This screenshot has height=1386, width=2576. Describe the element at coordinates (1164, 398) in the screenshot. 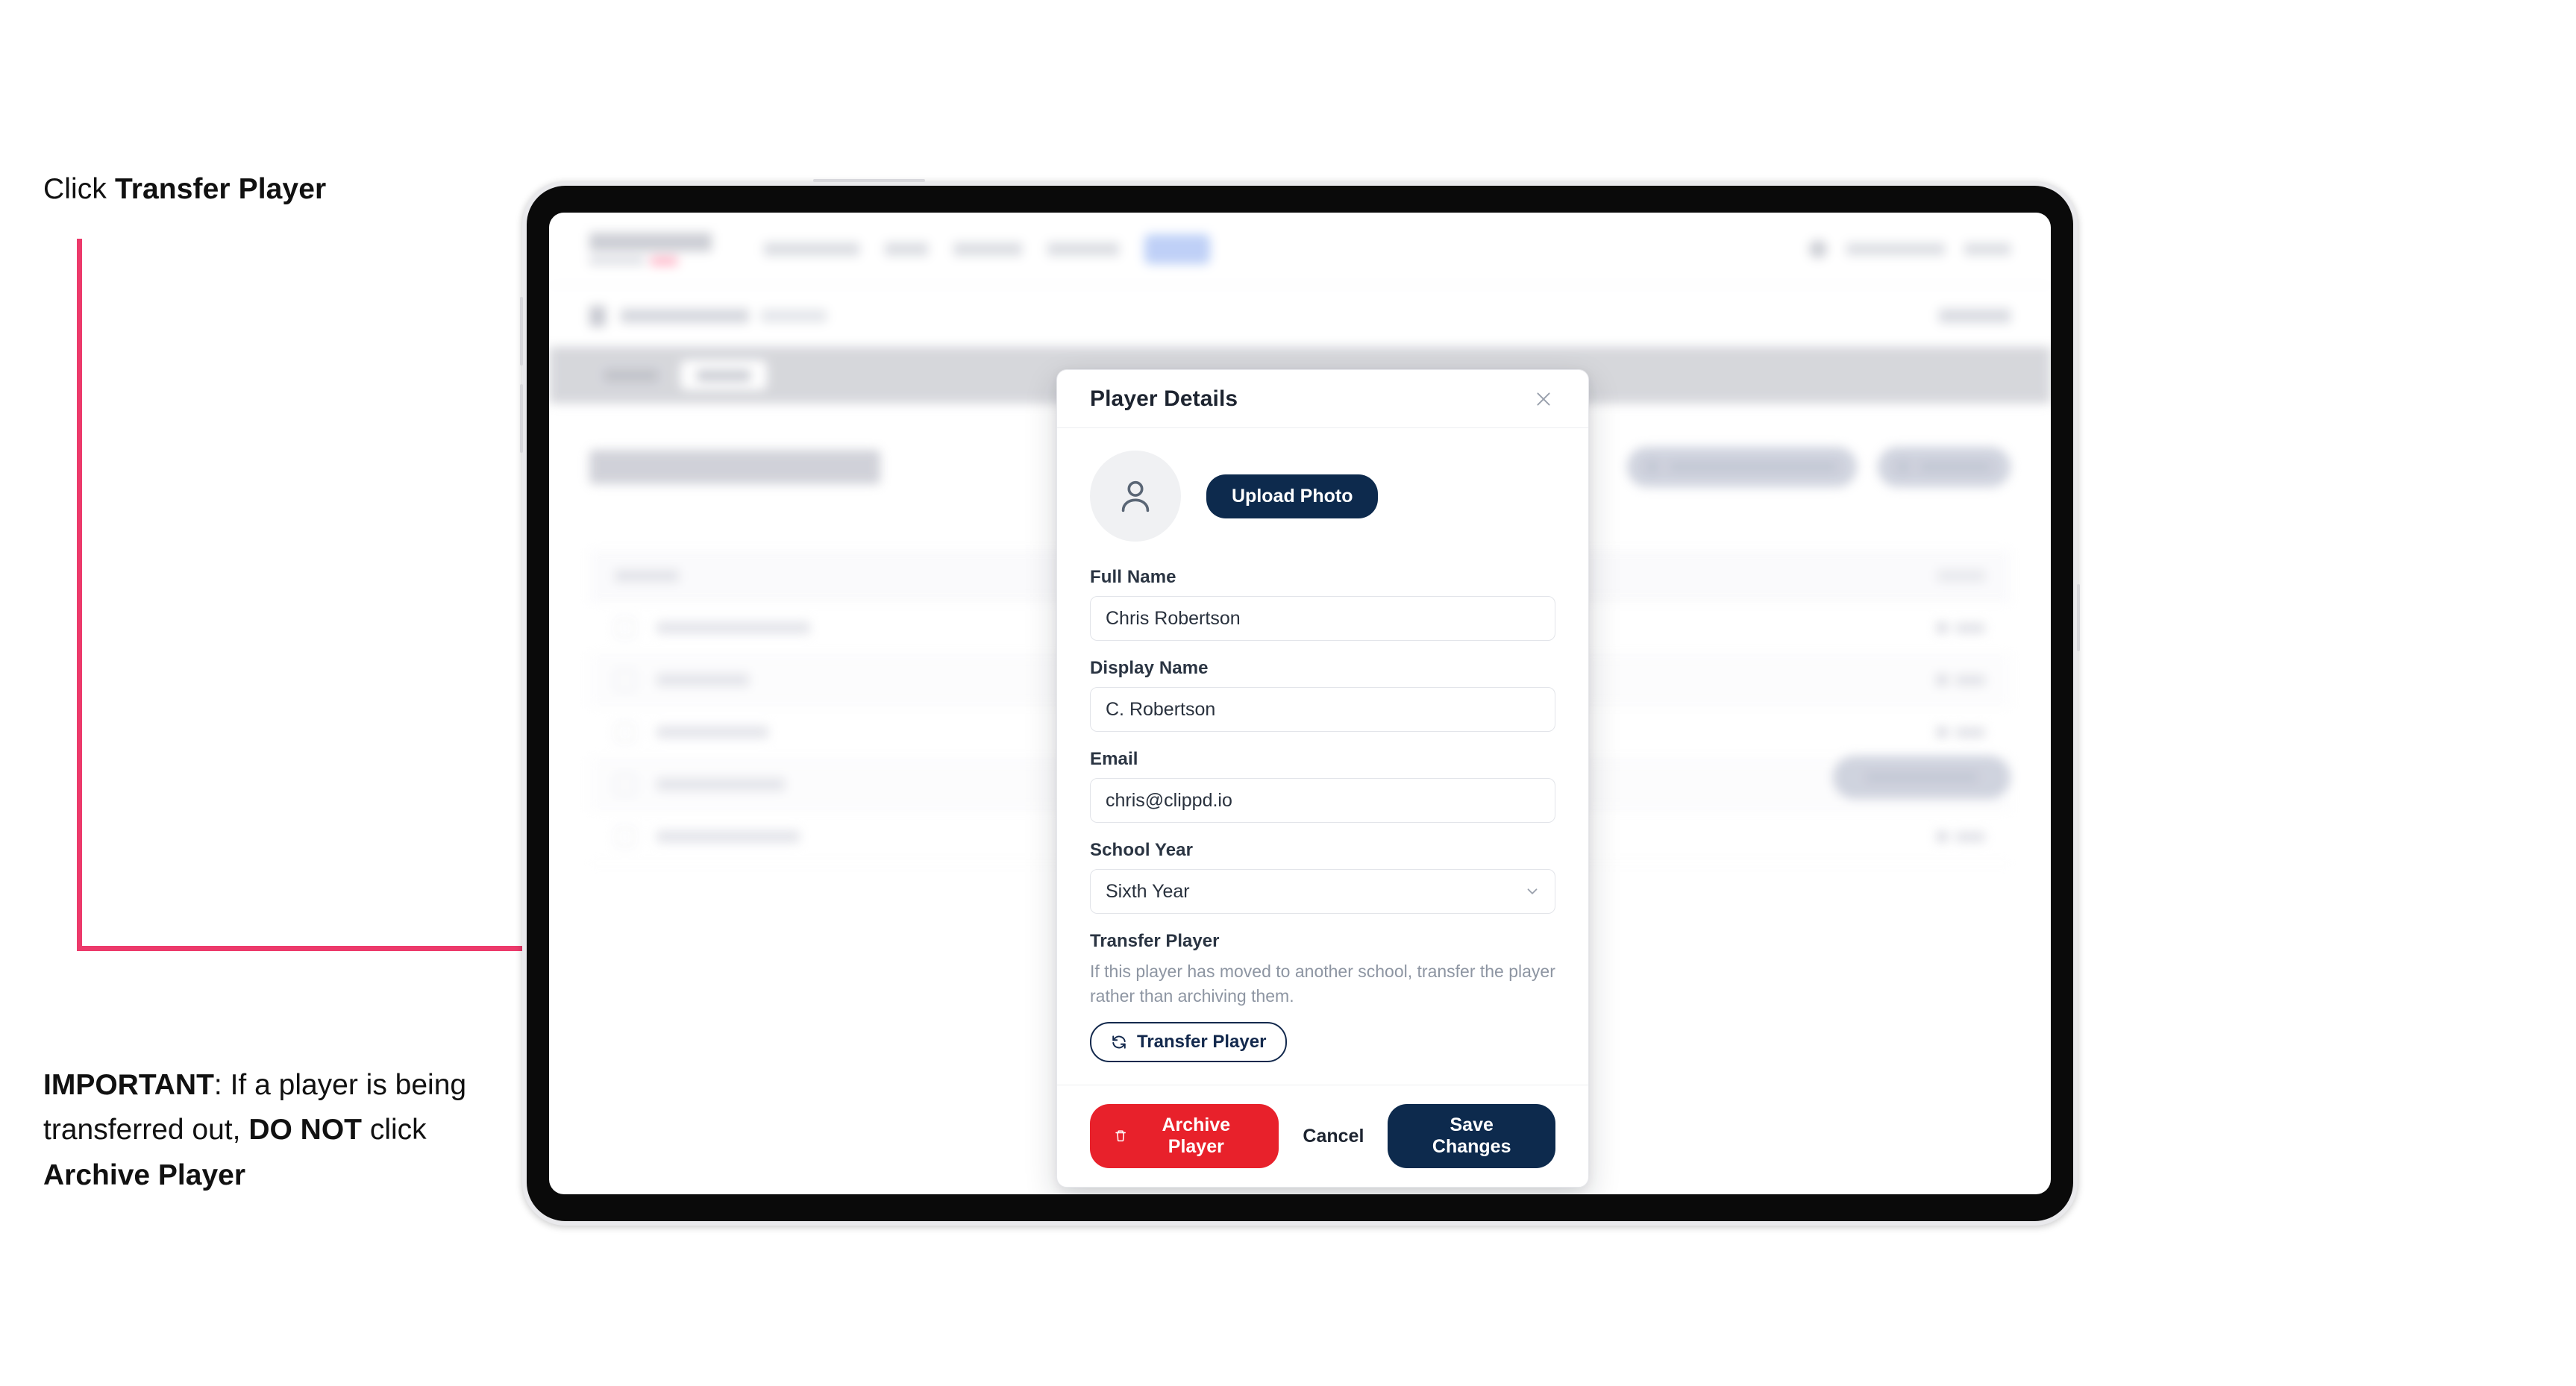

I see `modal-title: Player Details` at that location.